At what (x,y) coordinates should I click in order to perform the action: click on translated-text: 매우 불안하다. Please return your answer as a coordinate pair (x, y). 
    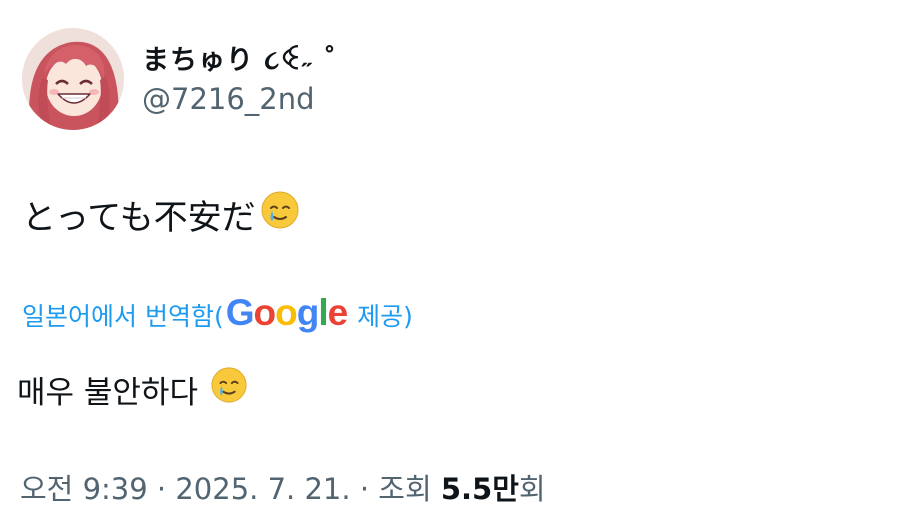
    Looking at the image, I should click on (132, 389).